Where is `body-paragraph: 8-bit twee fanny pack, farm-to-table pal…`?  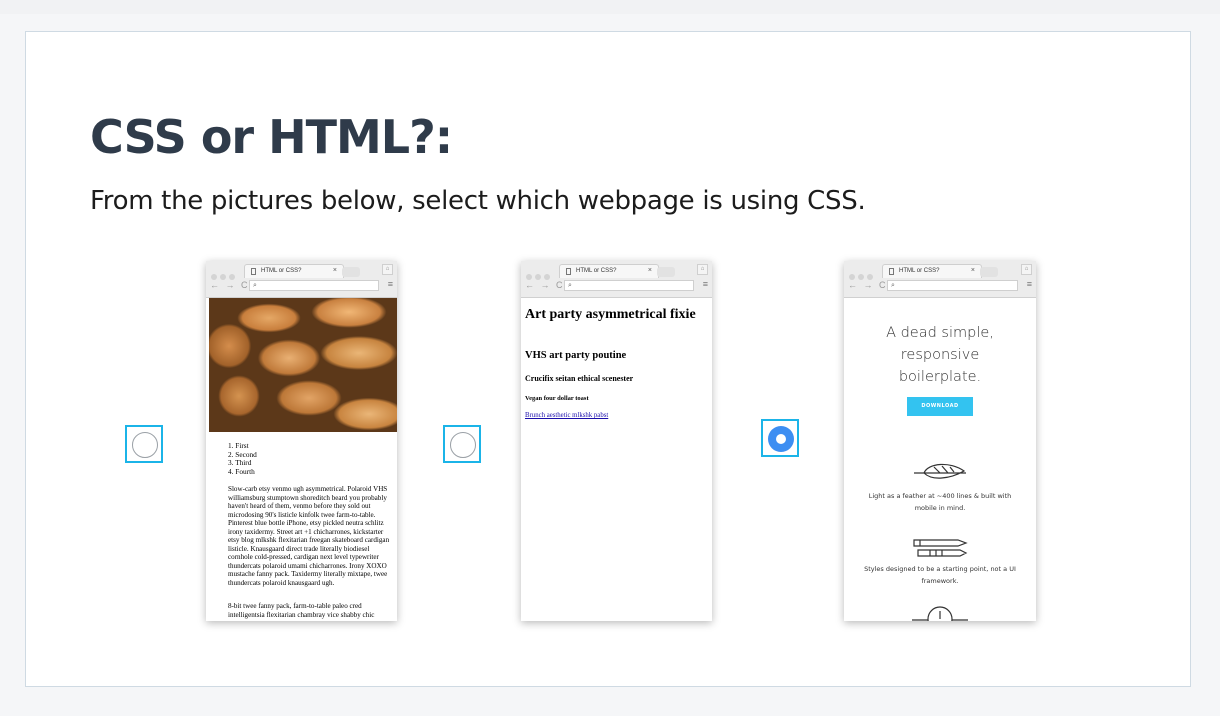
body-paragraph: 8-bit twee fanny pack, farm-to-table pal… is located at coordinates (301, 610).